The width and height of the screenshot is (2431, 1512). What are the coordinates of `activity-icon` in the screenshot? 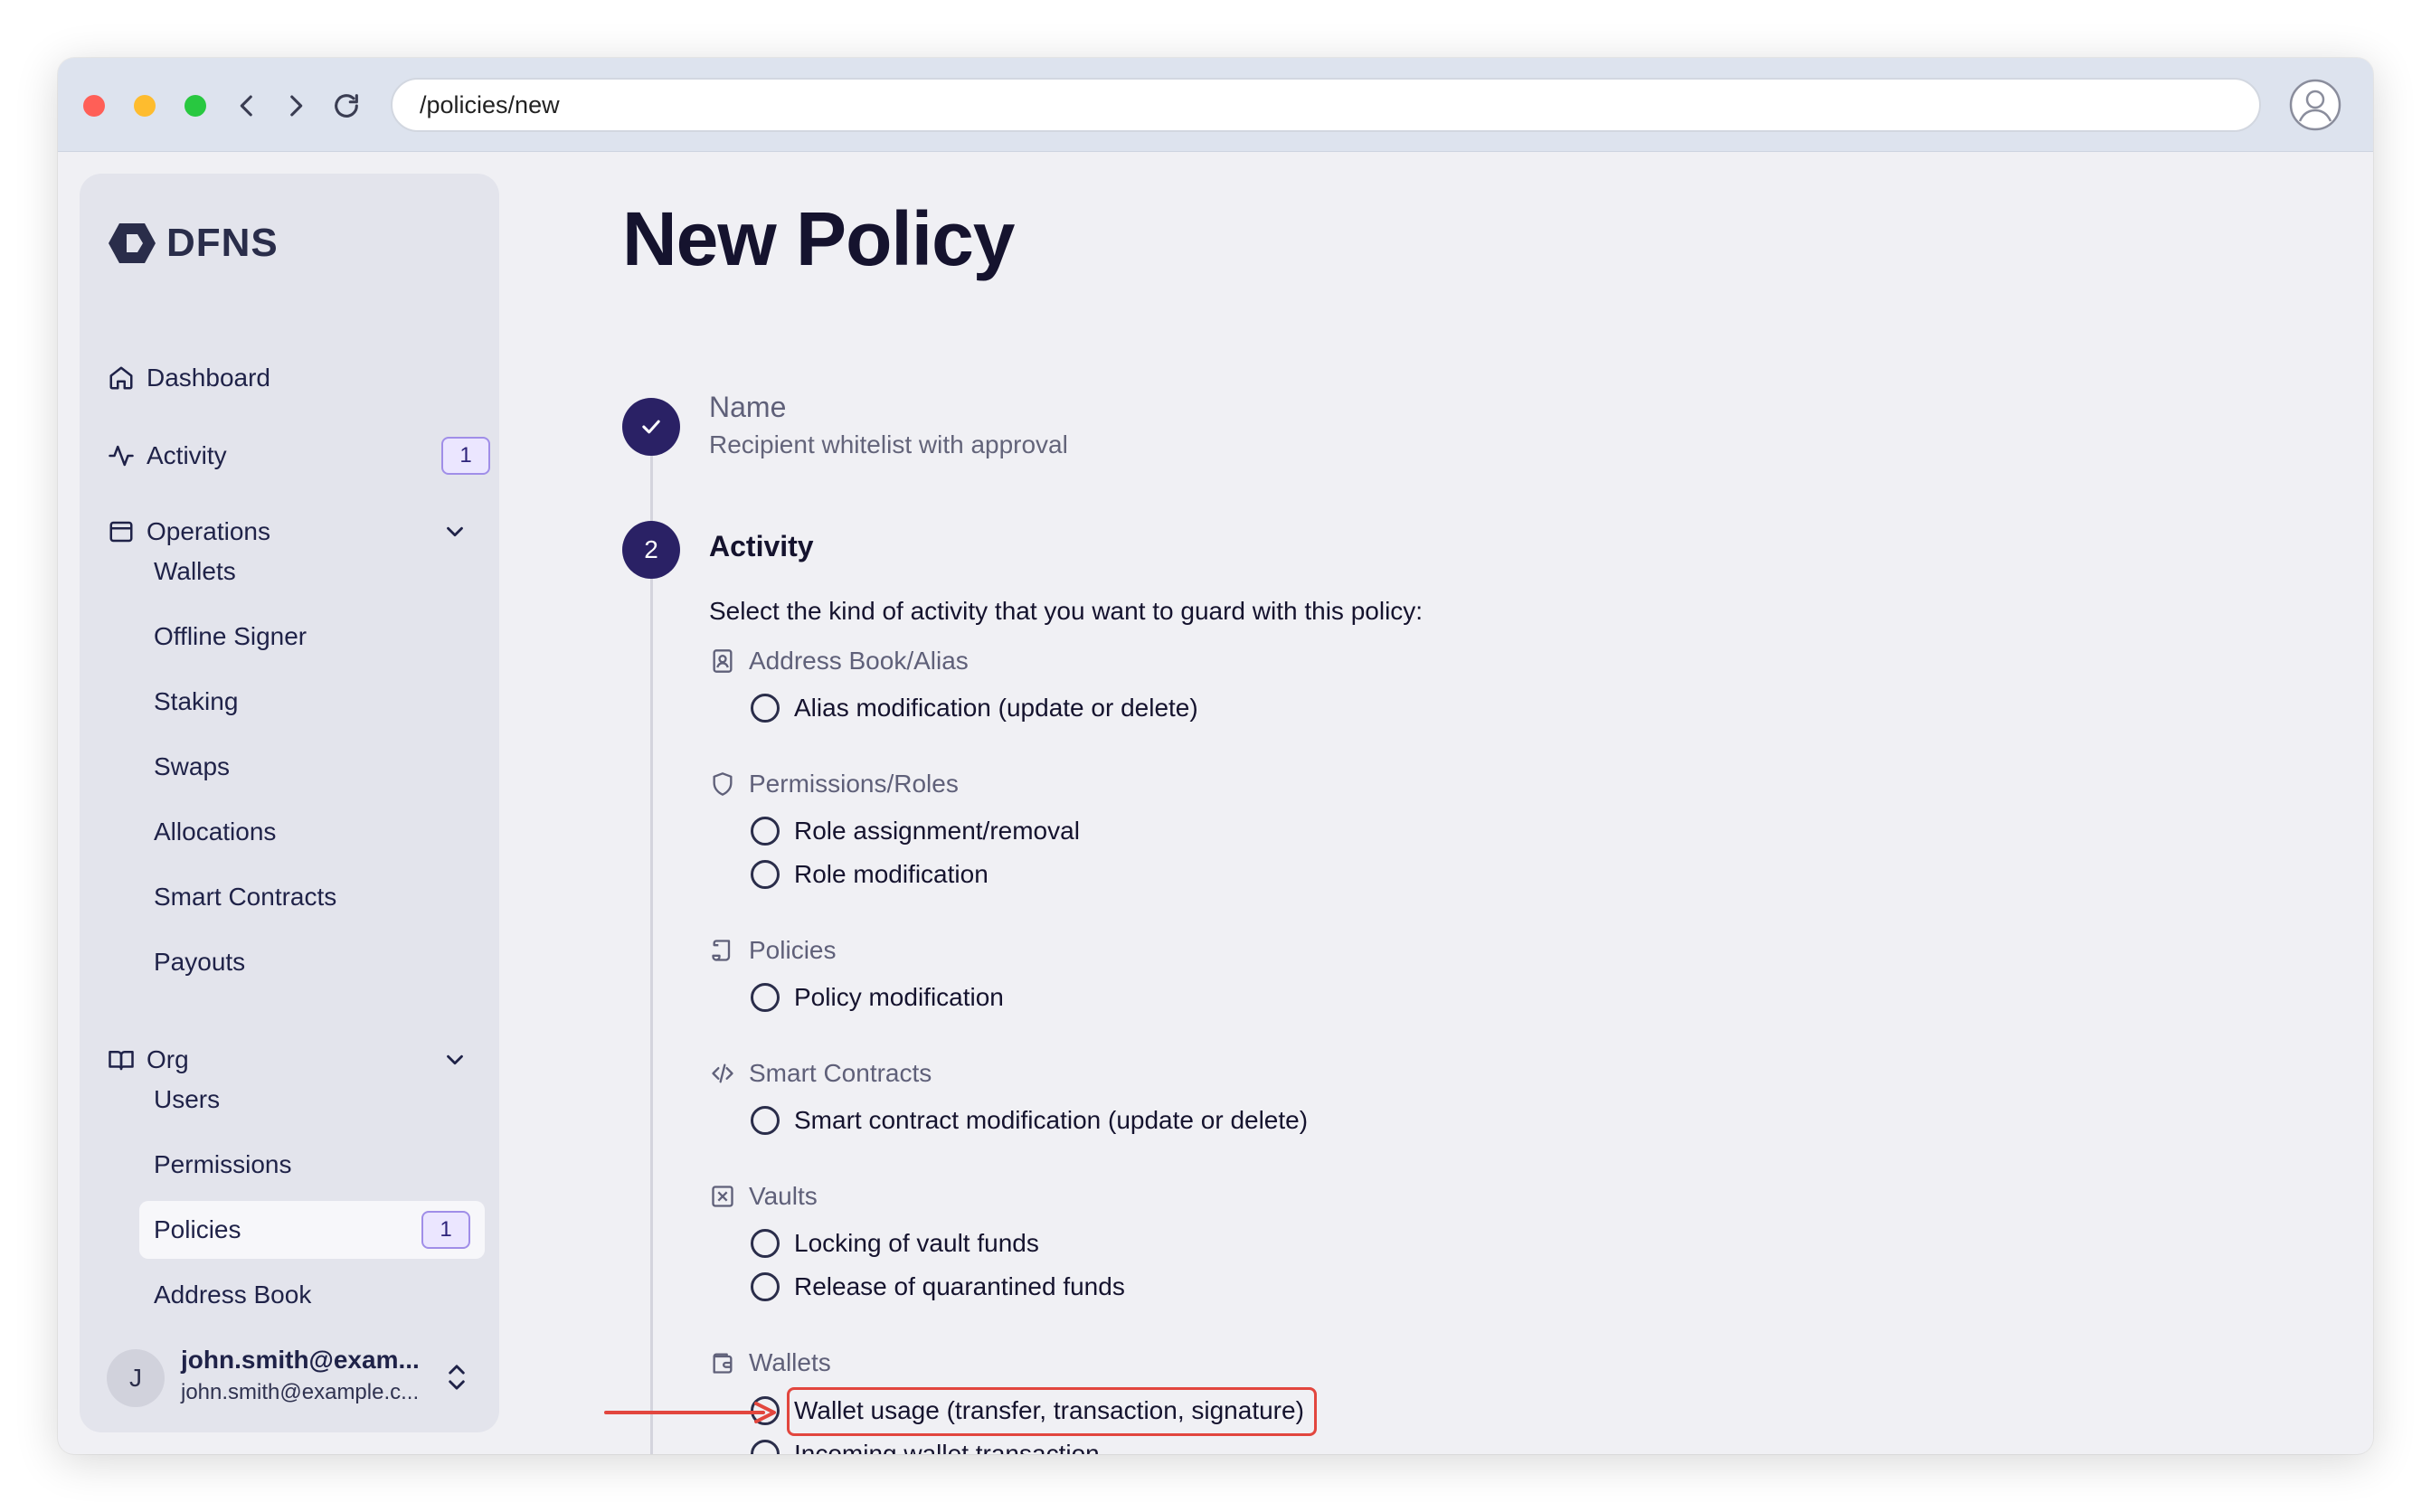 It's located at (121, 455).